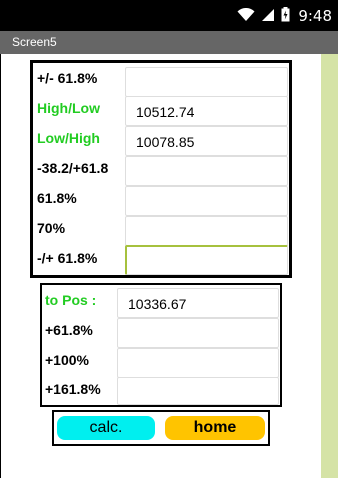 This screenshot has height=478, width=338. Describe the element at coordinates (198, 333) in the screenshot. I see `p618-field` at that location.